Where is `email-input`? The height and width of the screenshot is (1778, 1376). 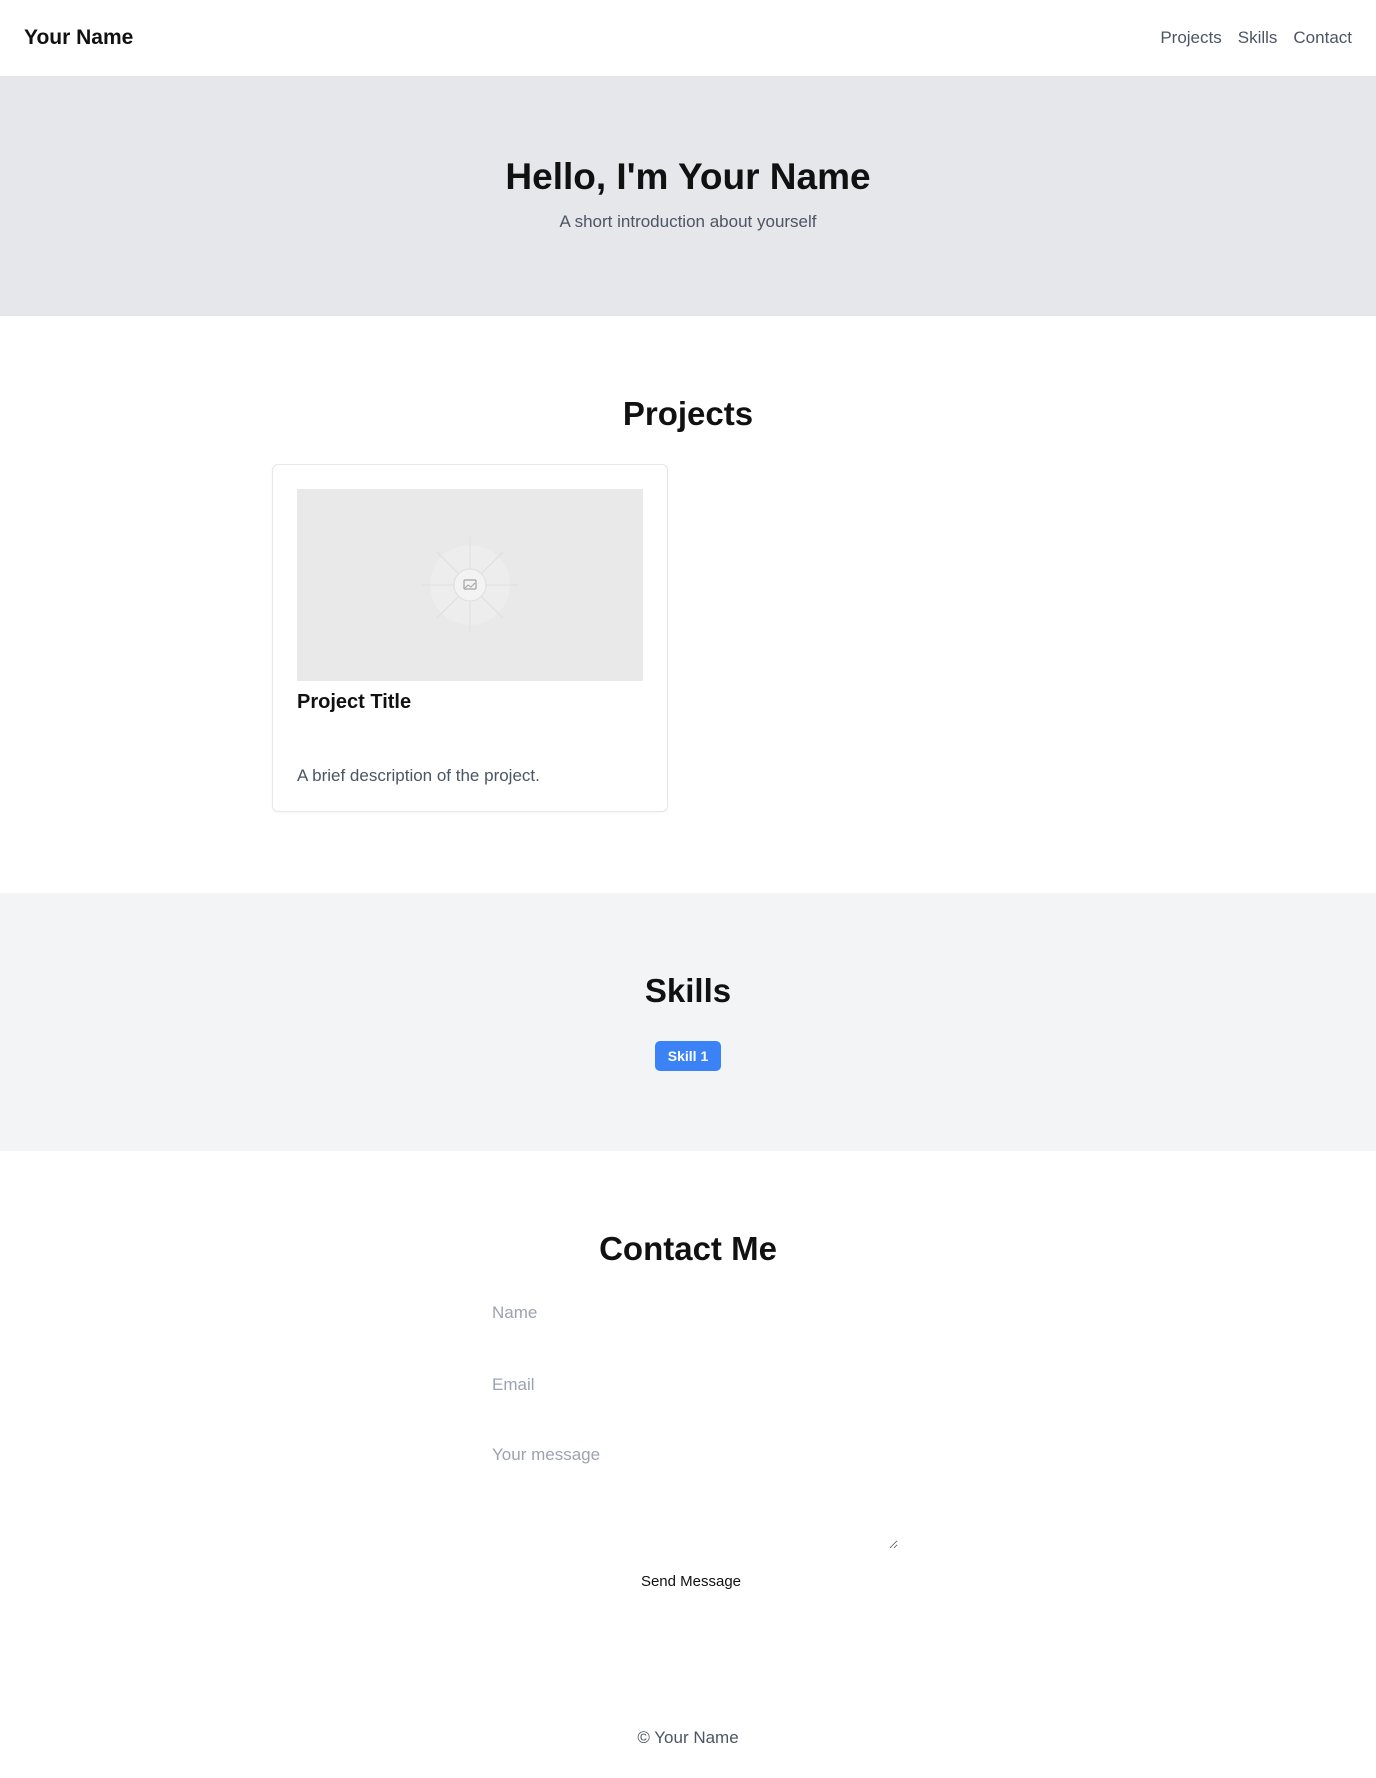
email-input is located at coordinates (691, 1385).